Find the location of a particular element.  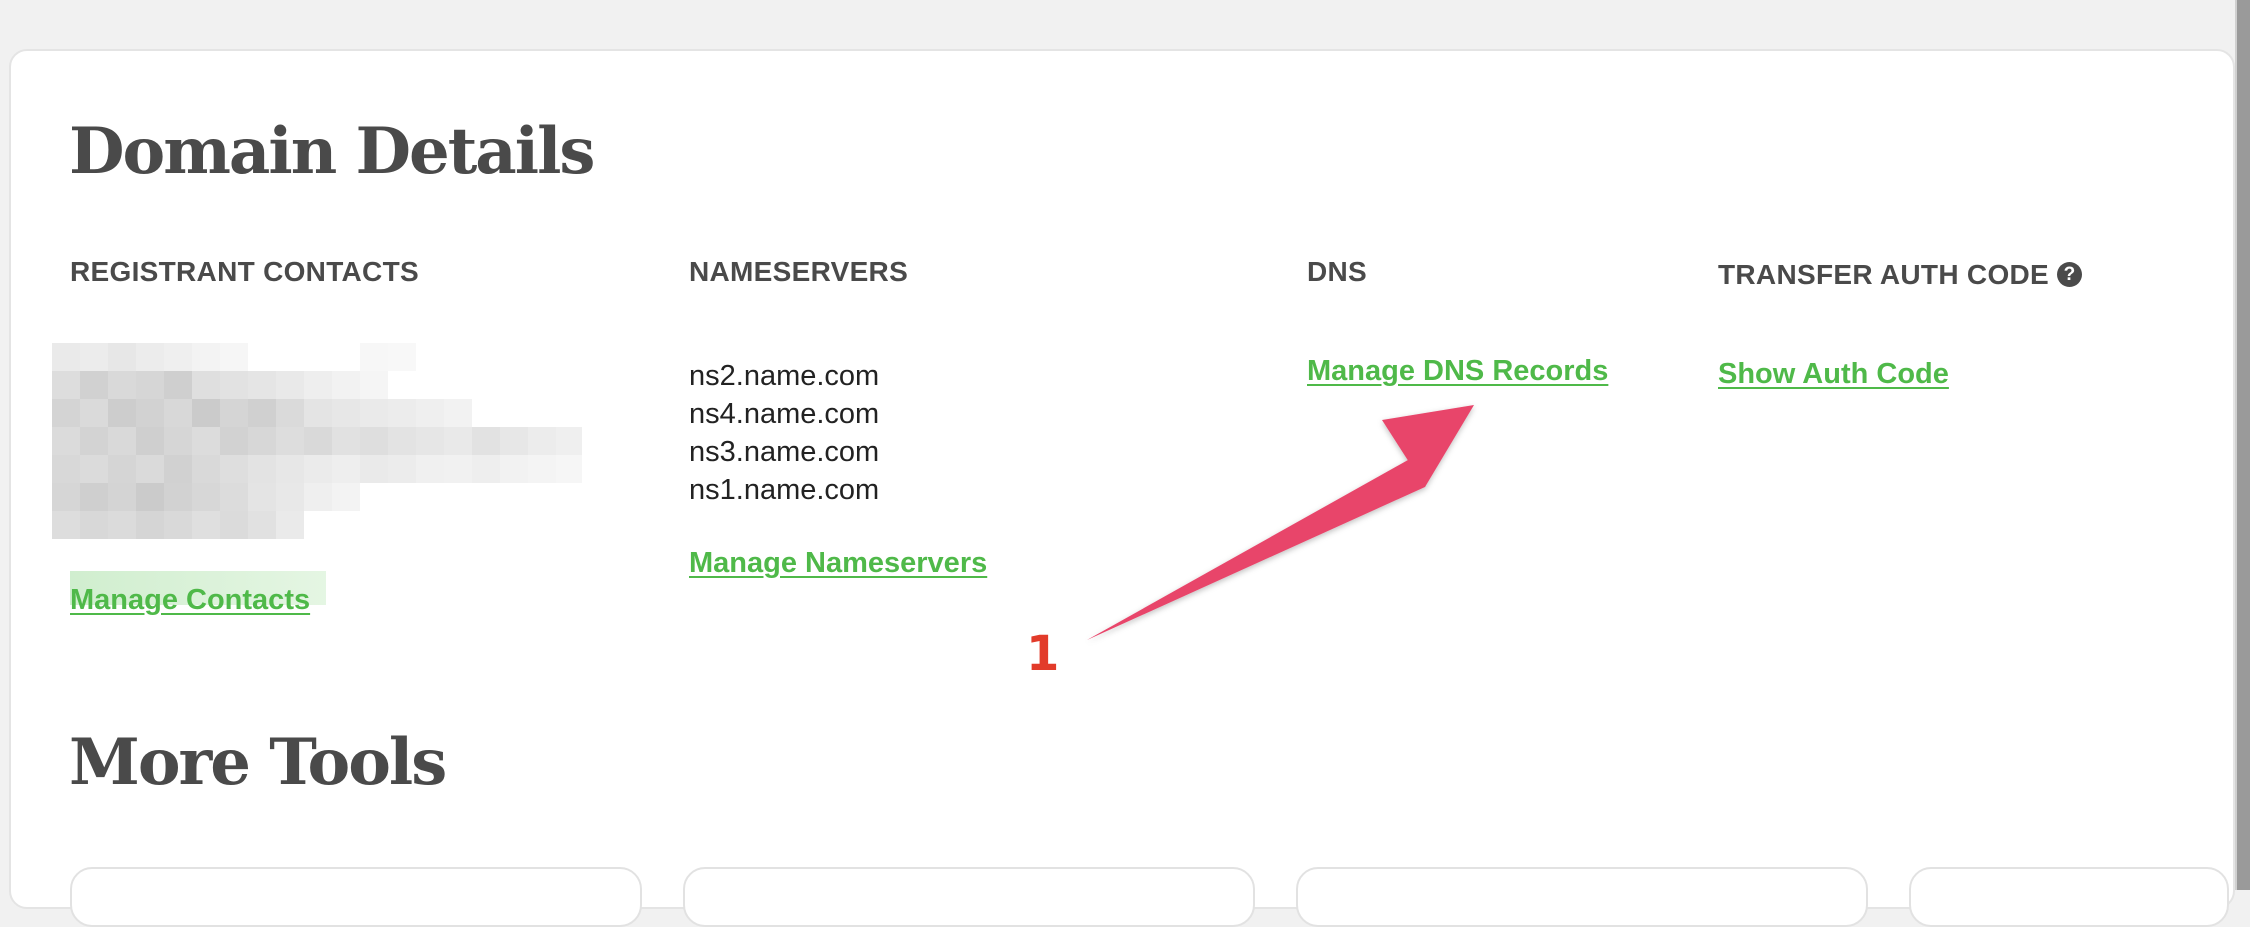

transfer-auth-code-label: TRANSFER AUTH CODE is located at coordinates (1884, 274).